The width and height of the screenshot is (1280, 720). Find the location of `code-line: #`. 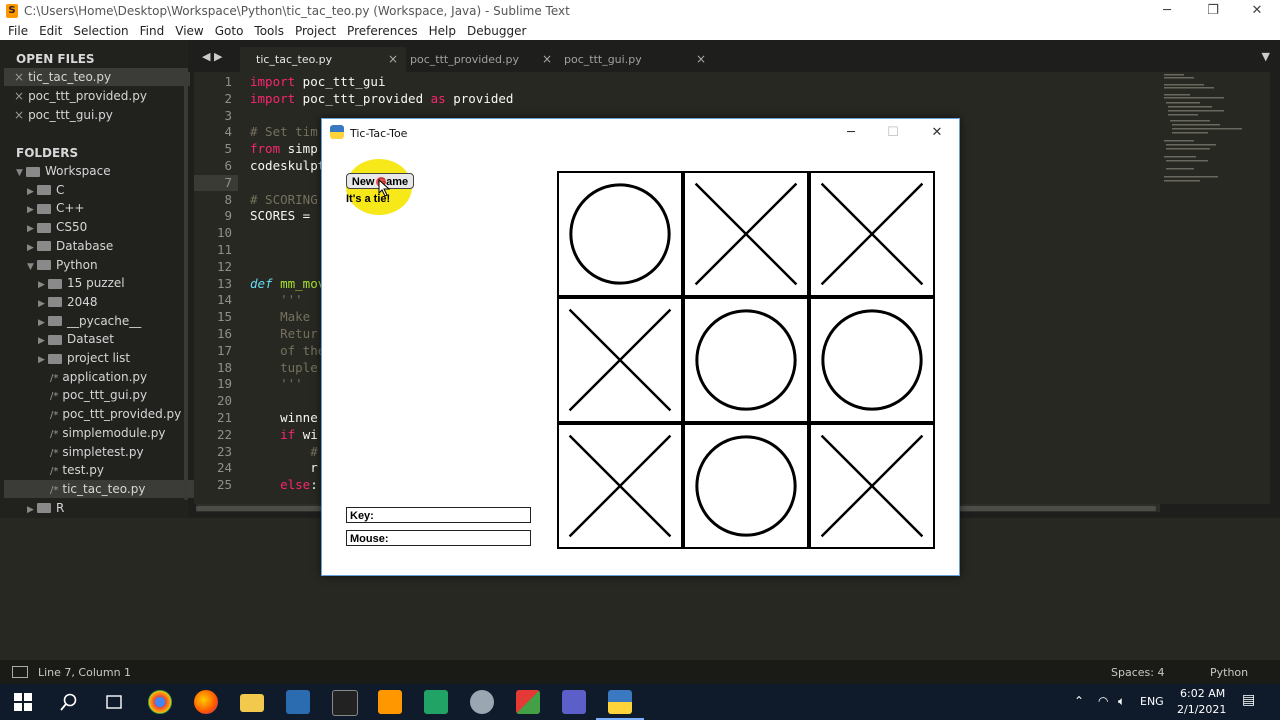

code-line: # is located at coordinates (284, 451).